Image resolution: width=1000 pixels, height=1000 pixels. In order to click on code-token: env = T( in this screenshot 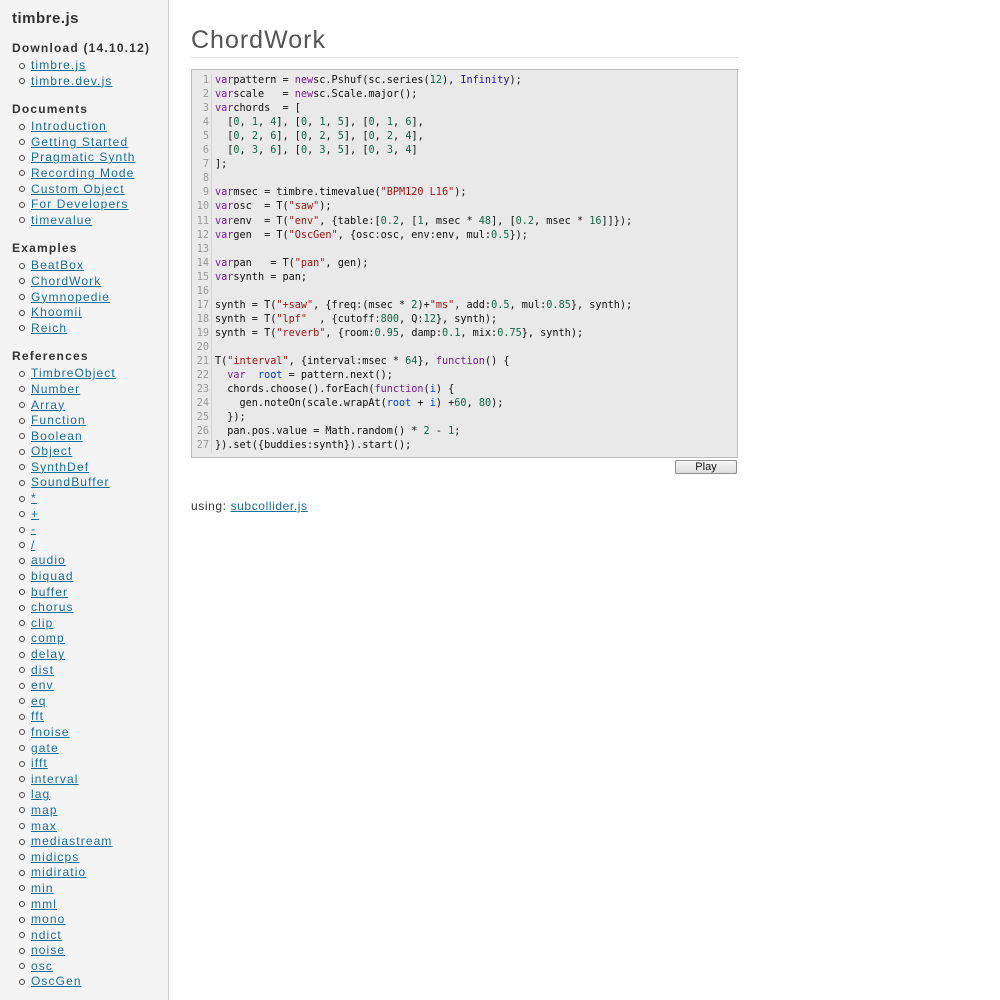, I will do `click(261, 221)`.